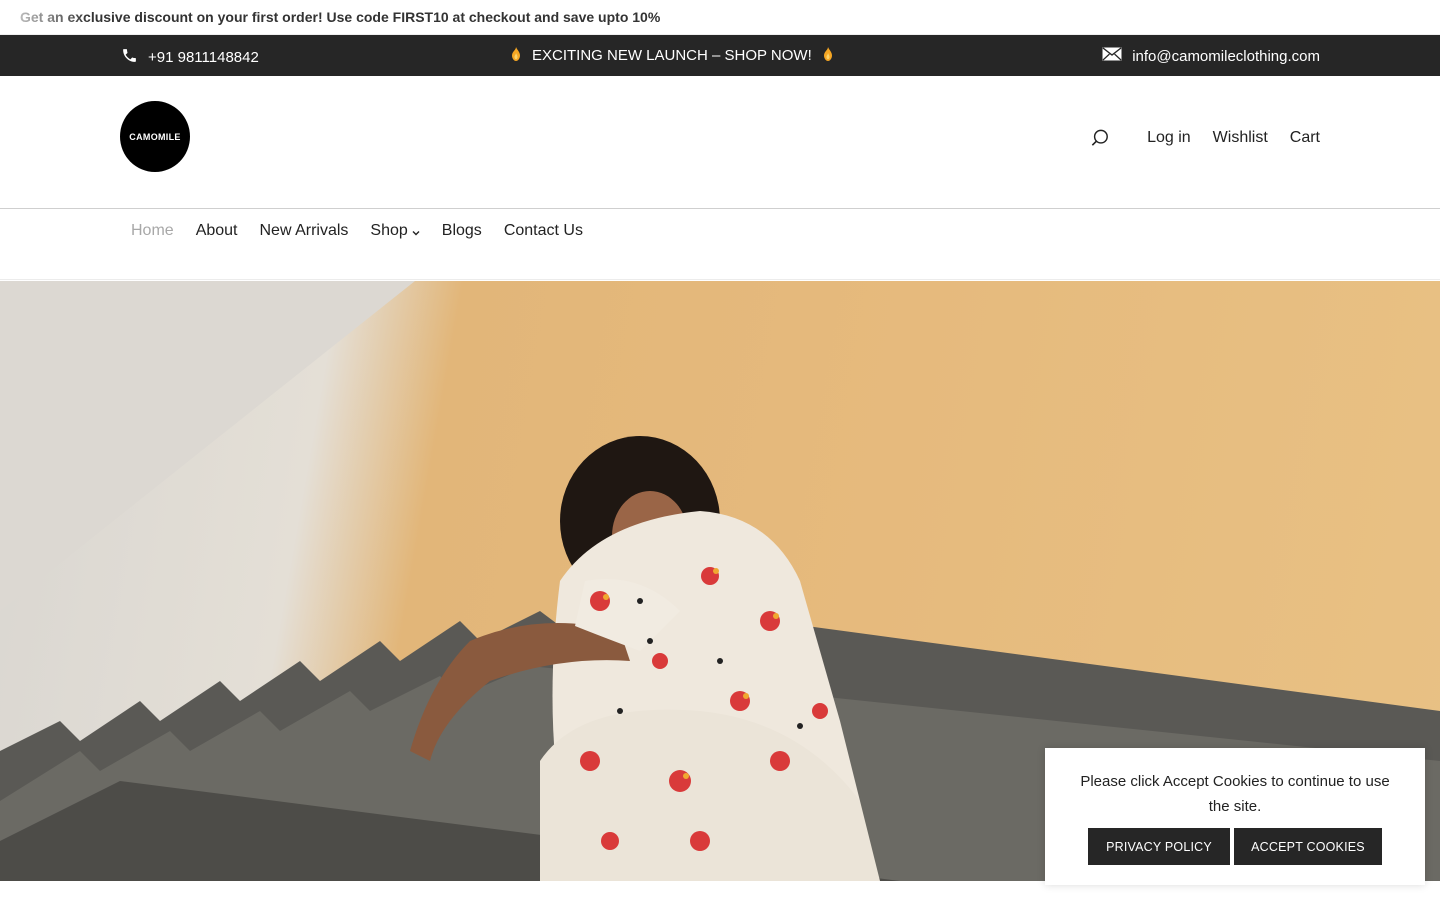 Image resolution: width=1440 pixels, height=900 pixels. I want to click on nav-item-label: Contact Us, so click(543, 230).